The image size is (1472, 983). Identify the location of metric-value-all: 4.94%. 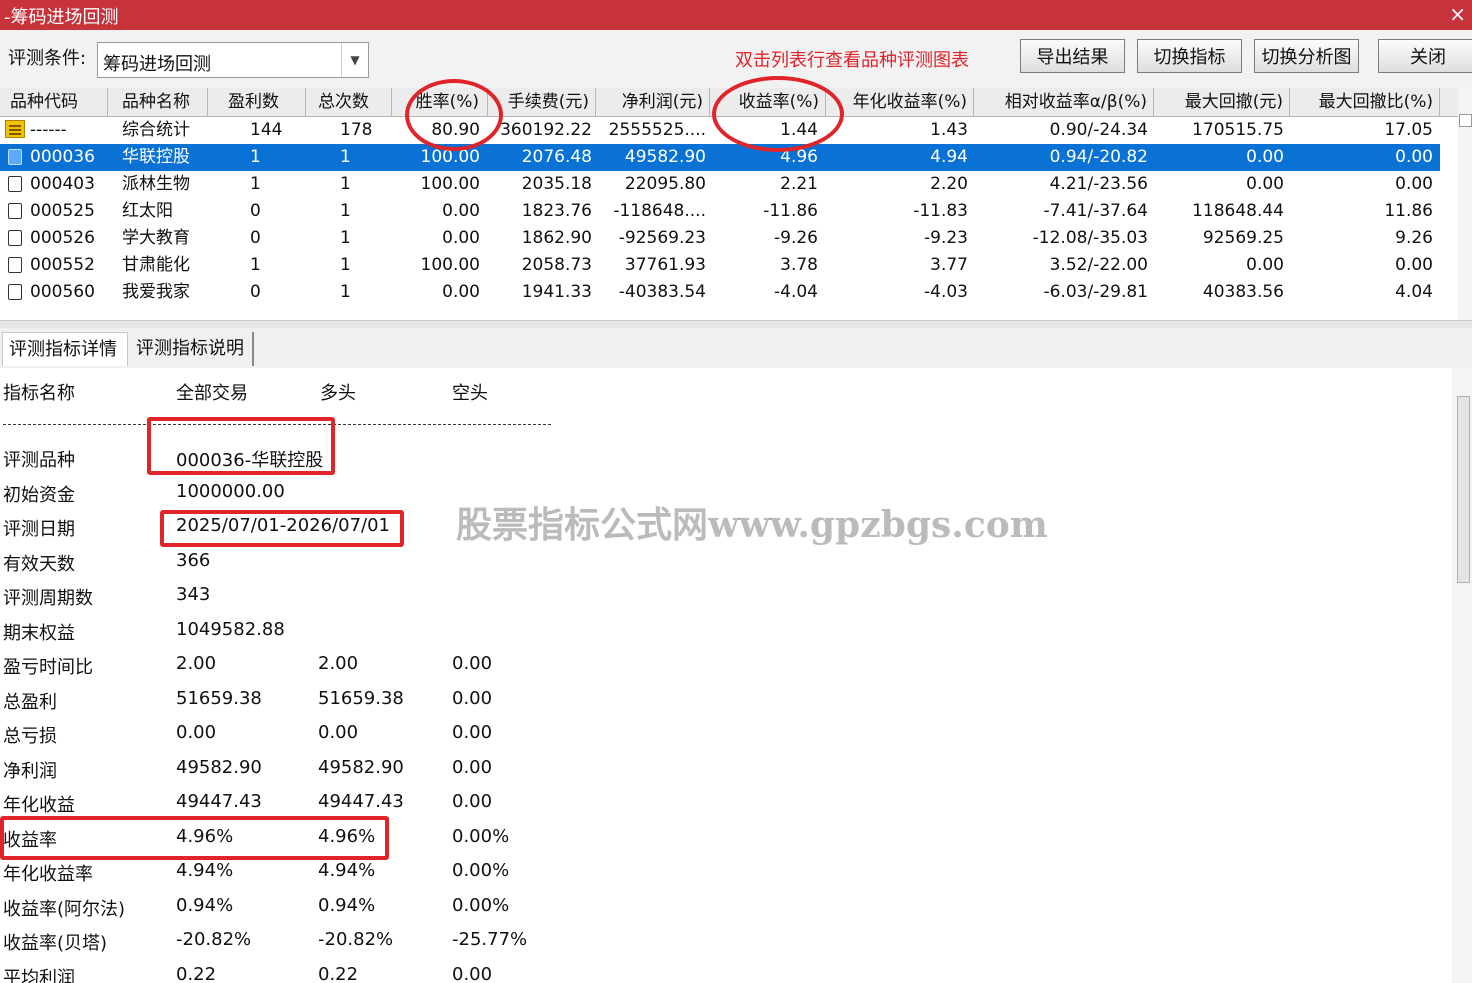
(205, 870).